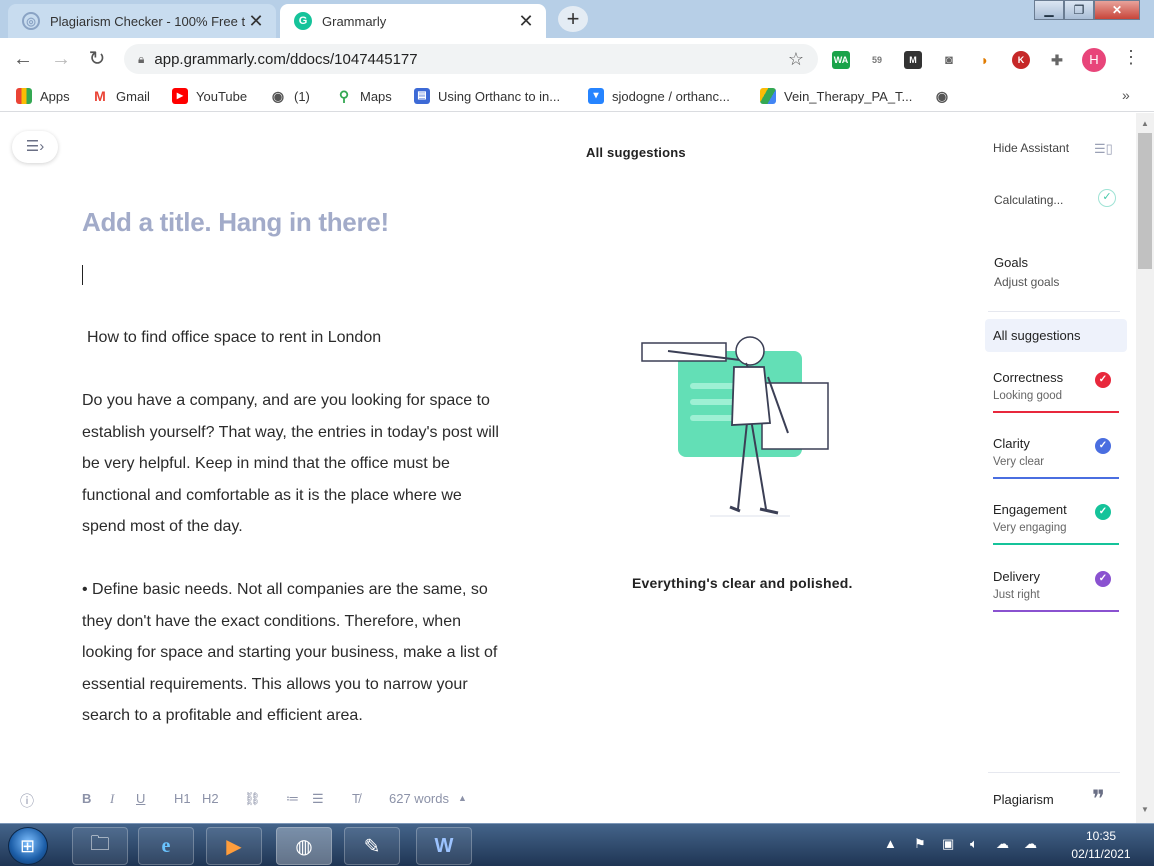  I want to click on word-count: 627 words, so click(419, 798).